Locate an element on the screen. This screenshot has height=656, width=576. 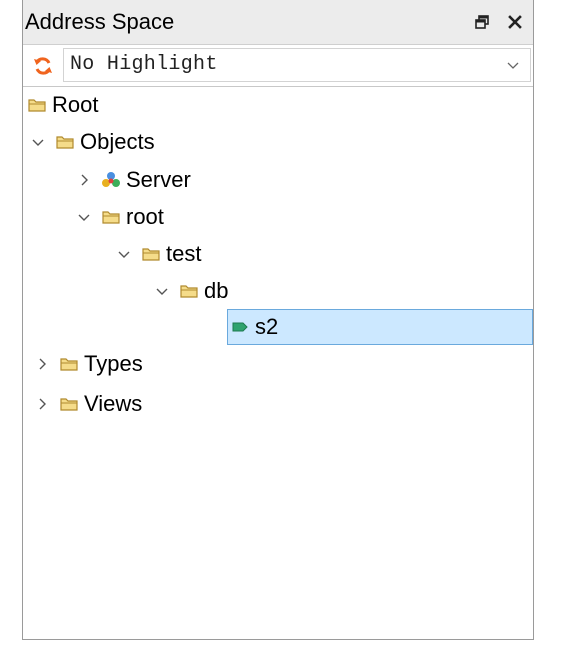
highlight-selected-value: No Highlight is located at coordinates (144, 64).